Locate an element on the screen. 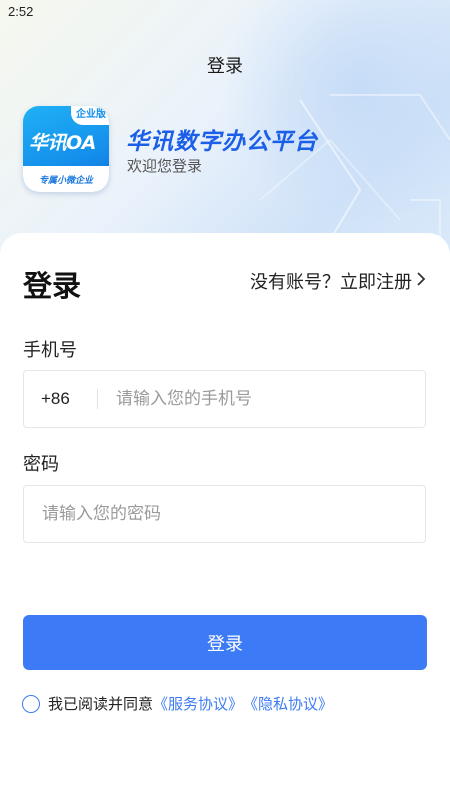  privacy-agreement-link: 《隐私协议》 is located at coordinates (288, 703).